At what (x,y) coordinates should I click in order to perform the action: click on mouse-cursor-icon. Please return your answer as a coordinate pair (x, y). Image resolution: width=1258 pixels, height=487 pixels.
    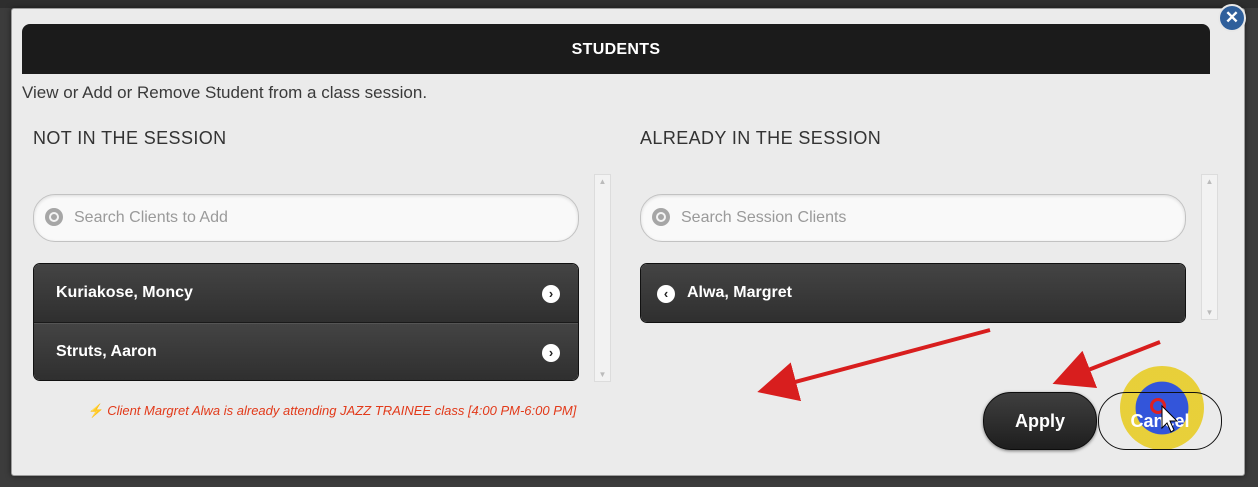
    Looking at the image, I should click on (1170, 418).